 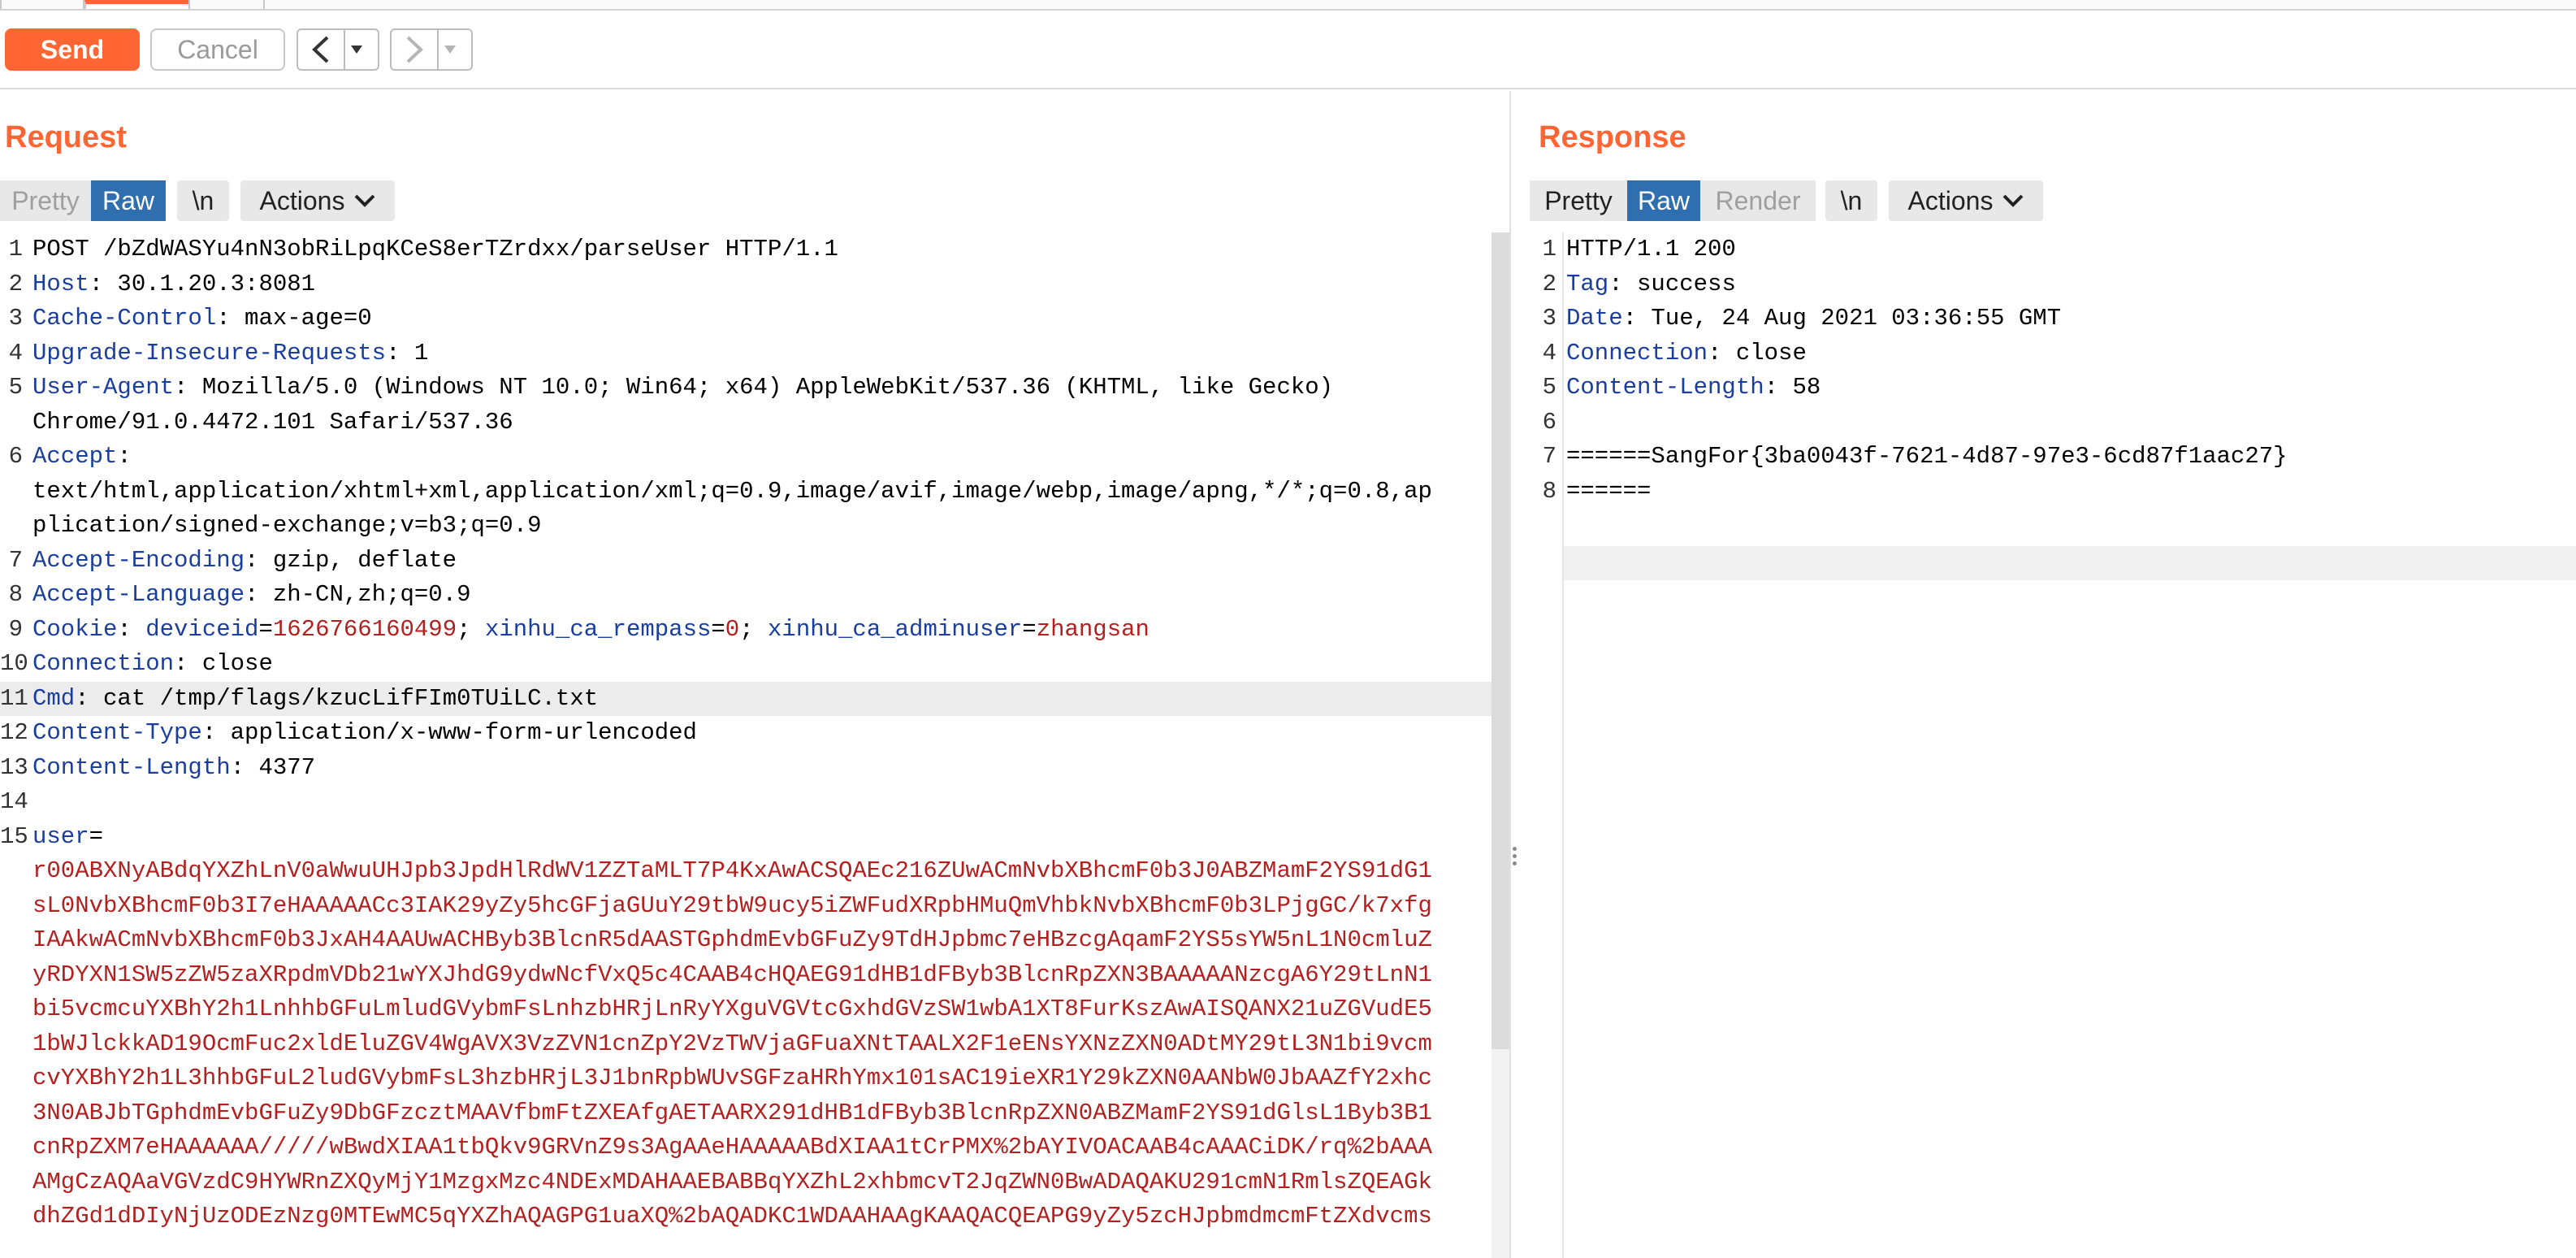 I want to click on response-actions-menu: Actions, so click(x=1966, y=200).